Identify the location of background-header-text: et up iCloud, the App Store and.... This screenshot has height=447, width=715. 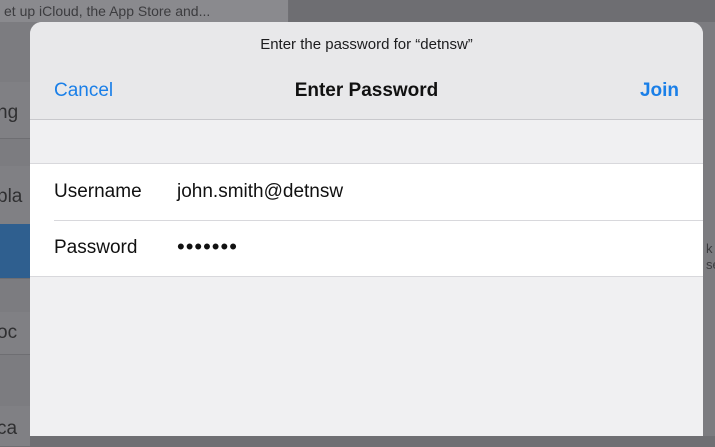
(107, 11).